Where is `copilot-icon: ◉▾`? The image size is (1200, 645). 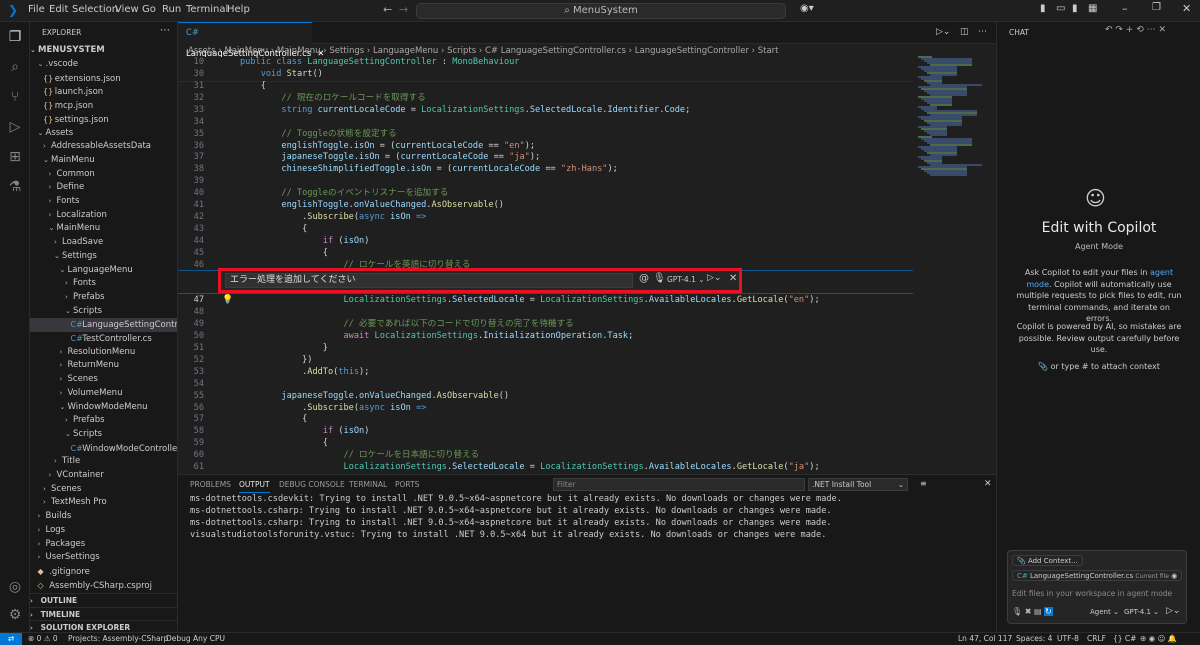
copilot-icon: ◉▾ is located at coordinates (807, 8).